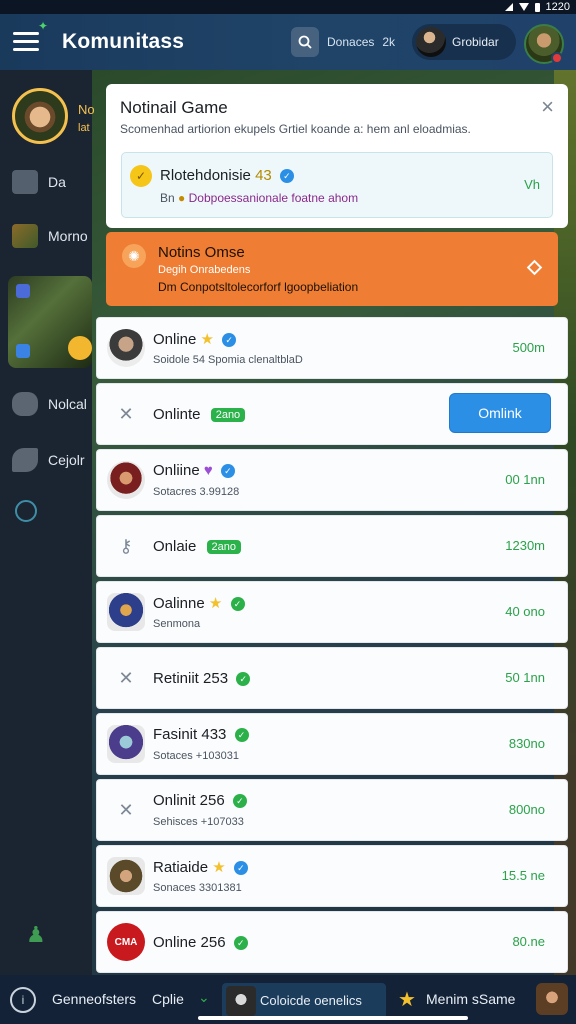 The height and width of the screenshot is (1024, 576). Describe the element at coordinates (273, 198) in the screenshot. I see `notification-item-desc: Dobpoessanionale foatne ahom` at that location.